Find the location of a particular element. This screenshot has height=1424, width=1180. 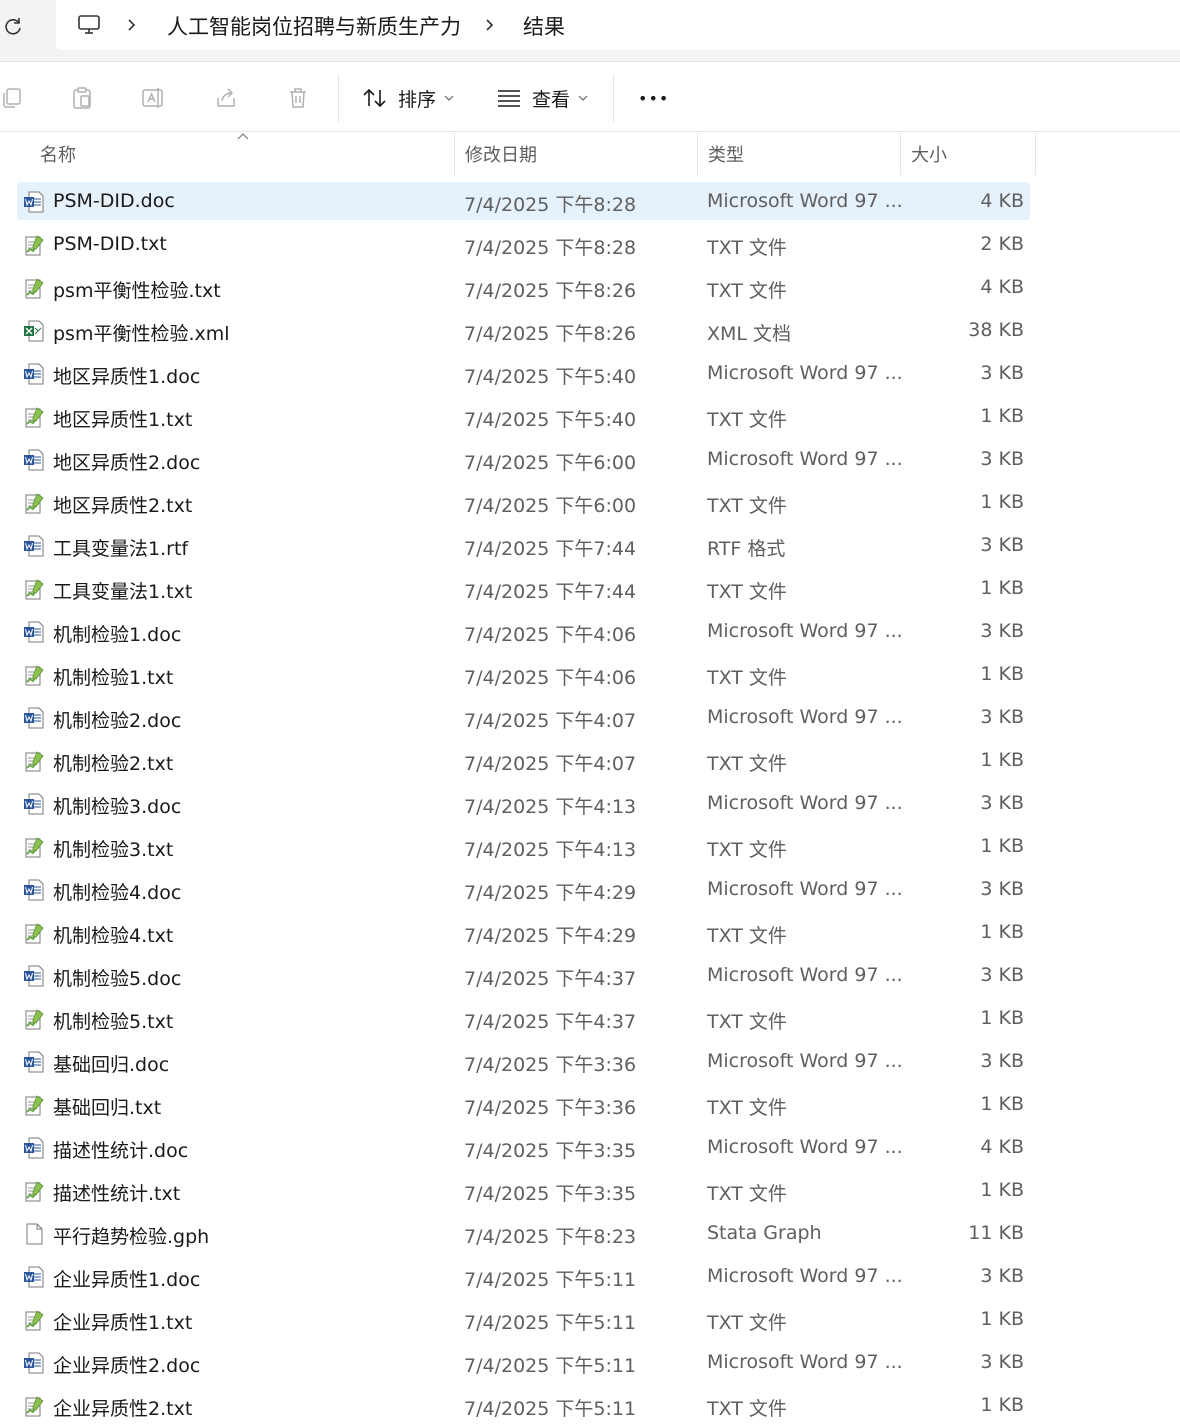

file-row: psm平衡性检验.txt 7/4/2025 下午8:26 TXT 文件 4 KB is located at coordinates (523, 287).